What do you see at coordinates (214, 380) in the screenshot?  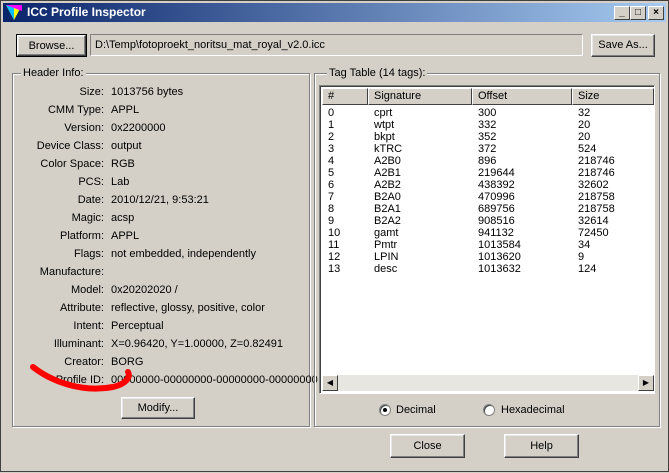 I see `header-info-value: 00000000-00000000-00000000-00000000` at bounding box center [214, 380].